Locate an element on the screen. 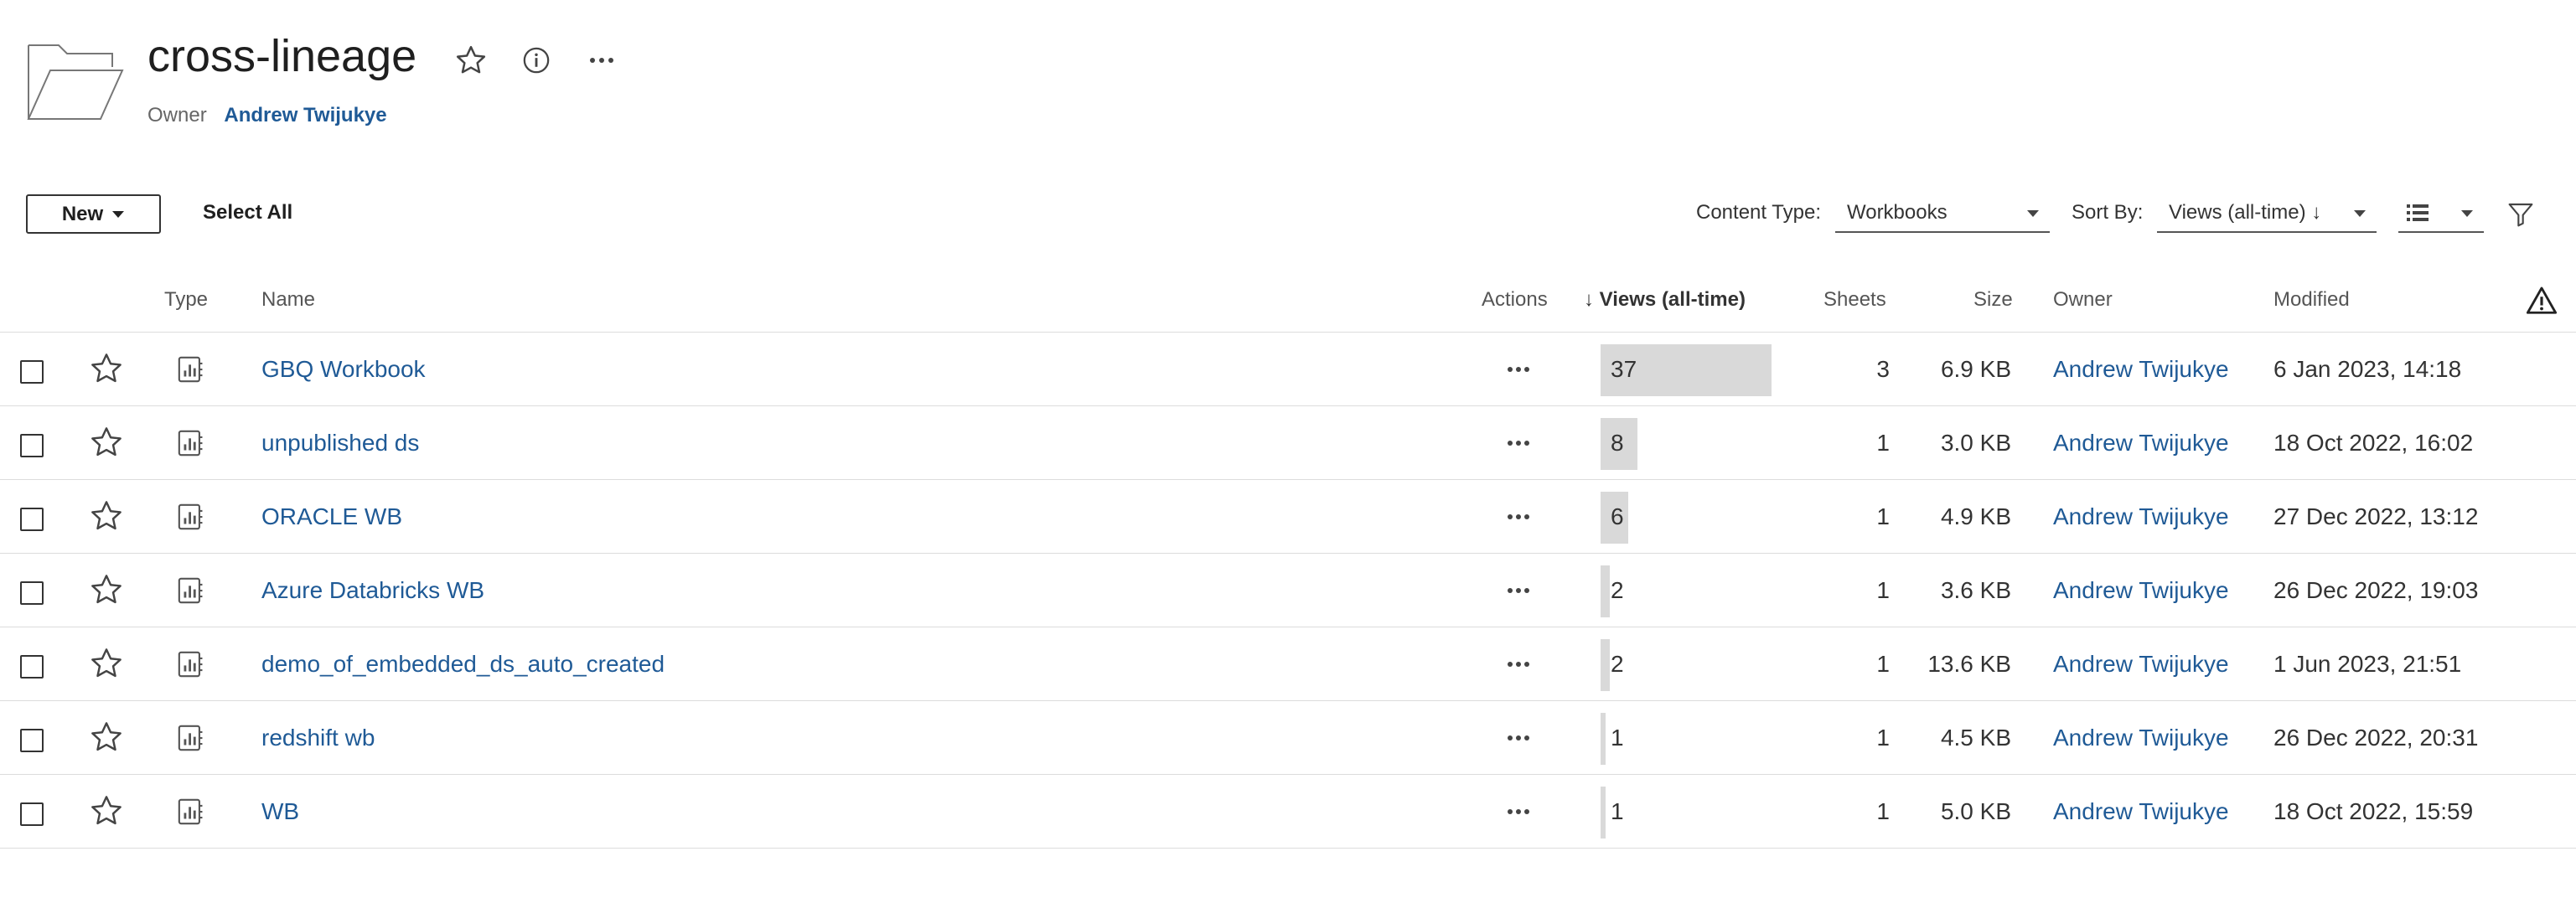  new-button-label: New is located at coordinates (82, 213).